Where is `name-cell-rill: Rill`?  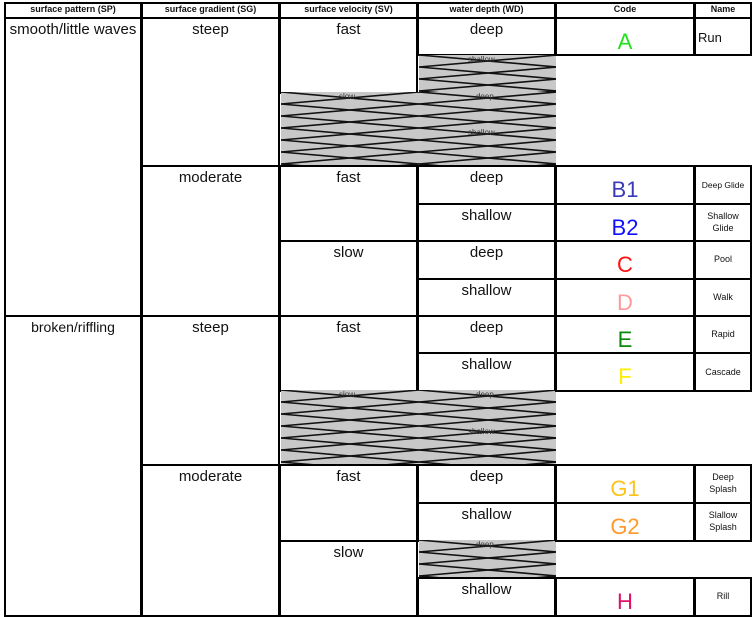
name-cell-rill: Rill is located at coordinates (723, 597).